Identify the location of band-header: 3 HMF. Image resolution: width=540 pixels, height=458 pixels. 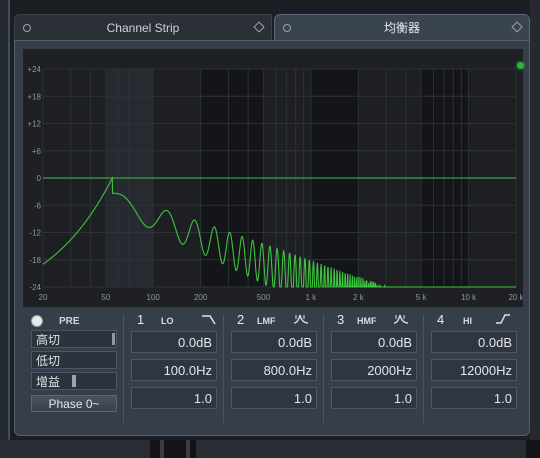
(379, 320).